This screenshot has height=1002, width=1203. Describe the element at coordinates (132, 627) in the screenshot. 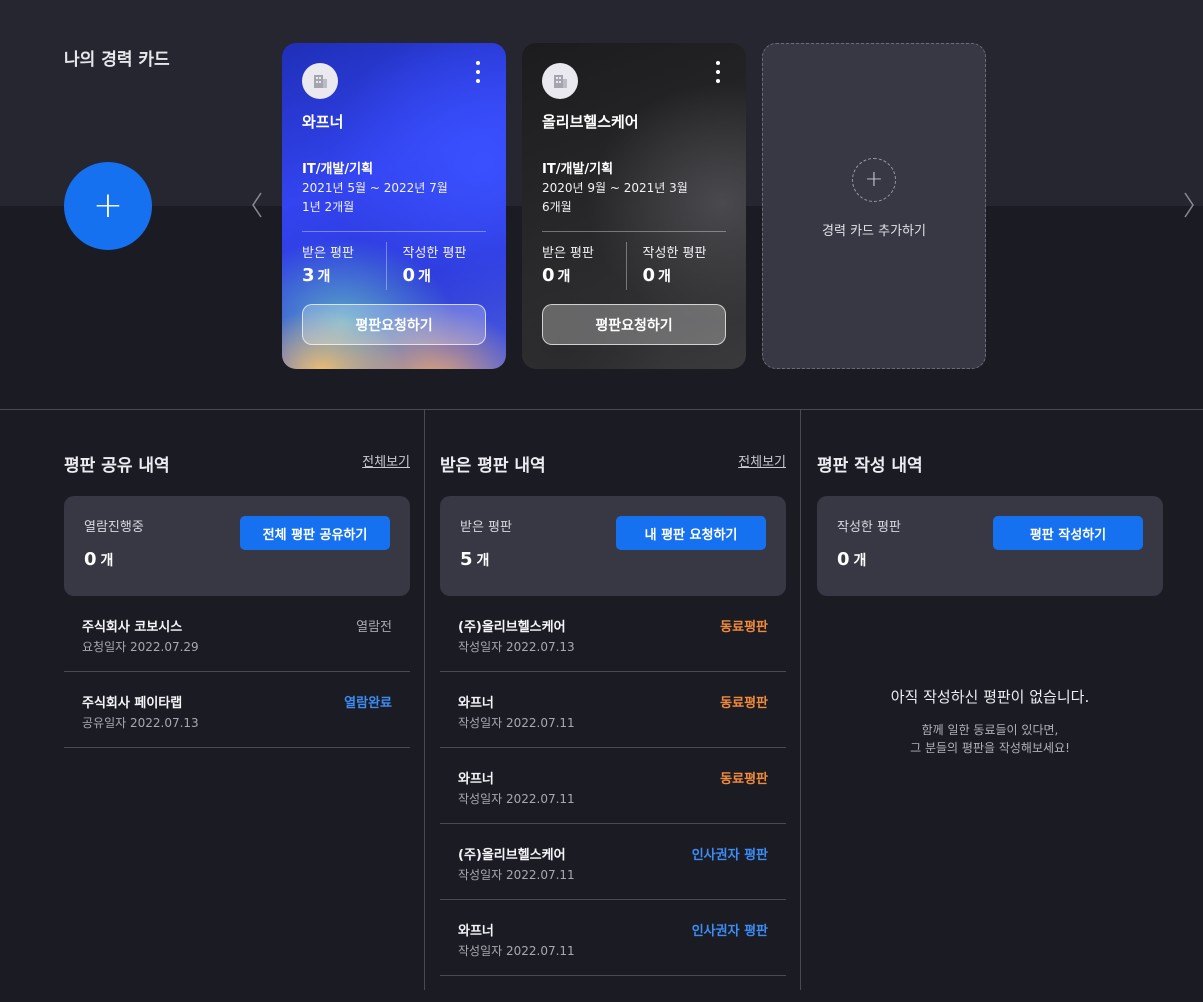

I see `list-item-company: 주식회사 코보시스` at that location.